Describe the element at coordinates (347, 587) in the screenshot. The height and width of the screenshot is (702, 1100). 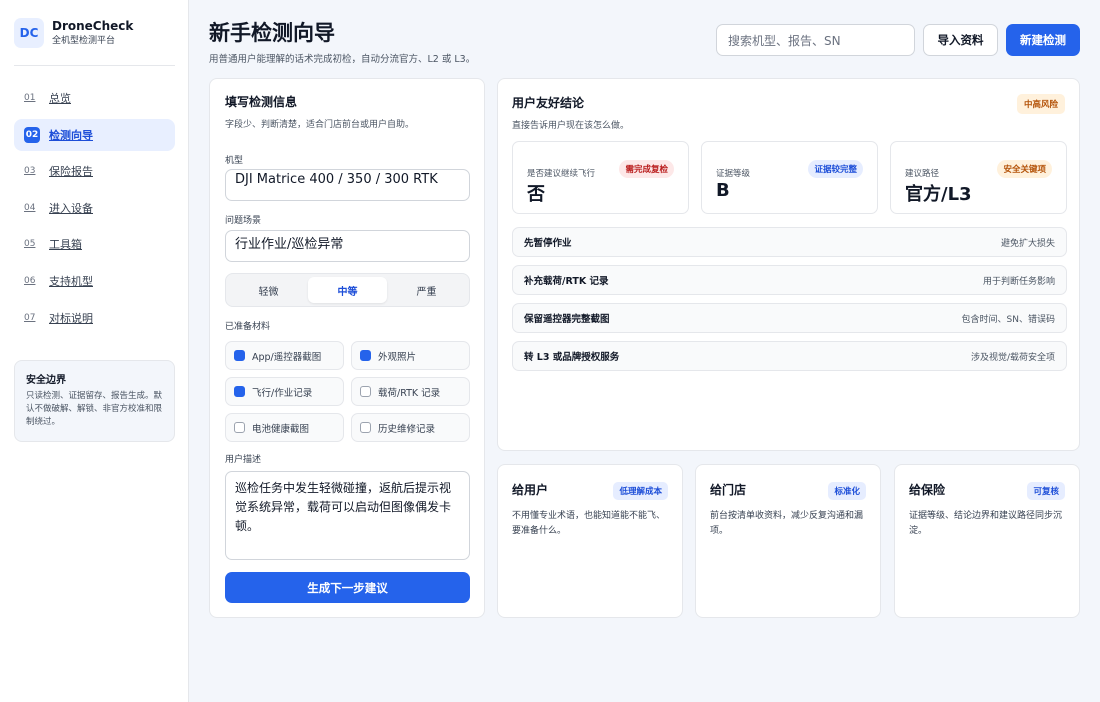
I see `generate-advice-button: 生成下一步建议` at that location.